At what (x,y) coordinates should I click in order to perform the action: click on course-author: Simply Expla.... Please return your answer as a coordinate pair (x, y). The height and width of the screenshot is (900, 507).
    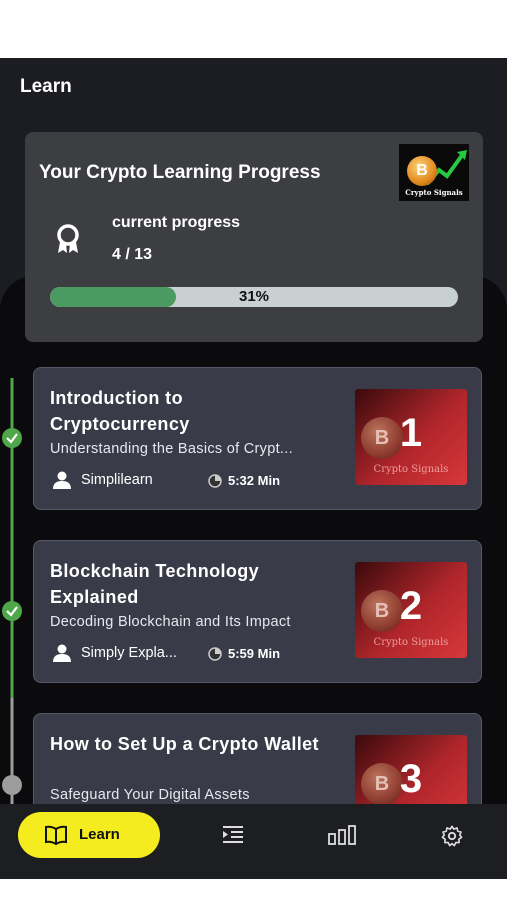
    Looking at the image, I should click on (129, 653).